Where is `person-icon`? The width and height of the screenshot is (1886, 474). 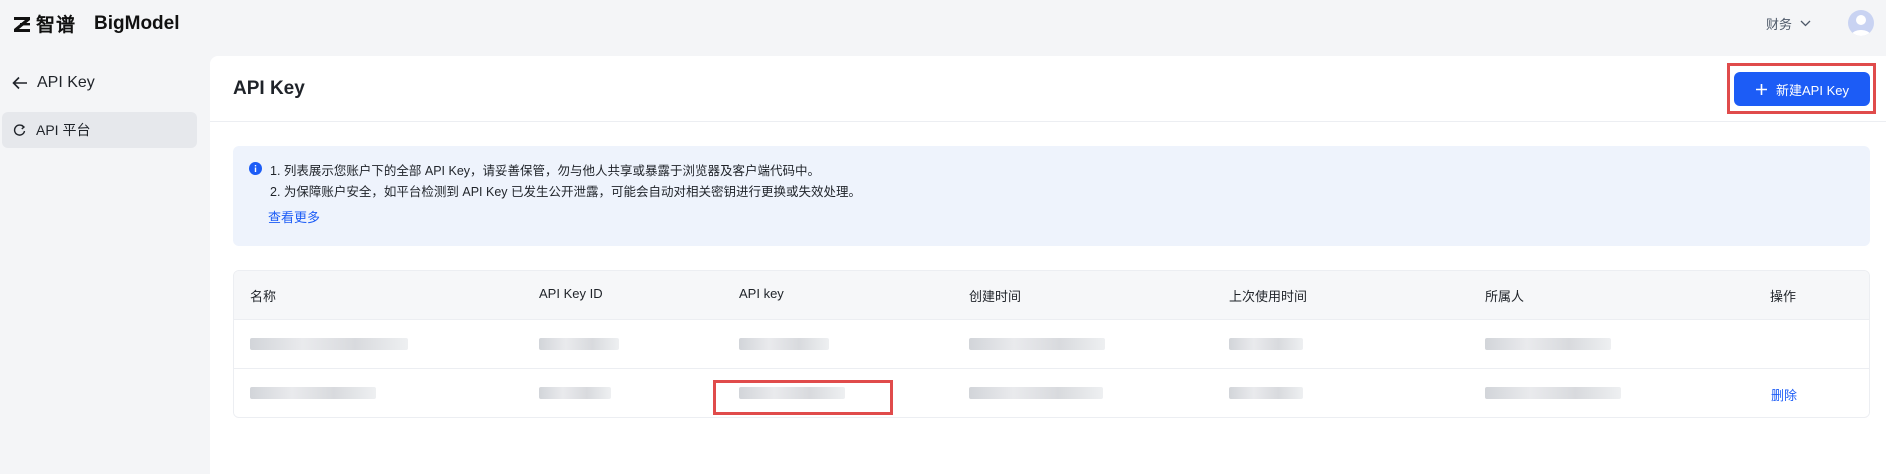 person-icon is located at coordinates (1861, 25).